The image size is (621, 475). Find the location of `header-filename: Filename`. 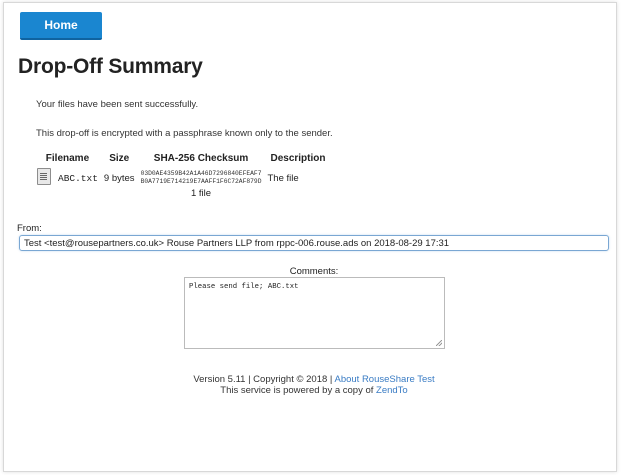

header-filename: Filename is located at coordinates (67, 158).